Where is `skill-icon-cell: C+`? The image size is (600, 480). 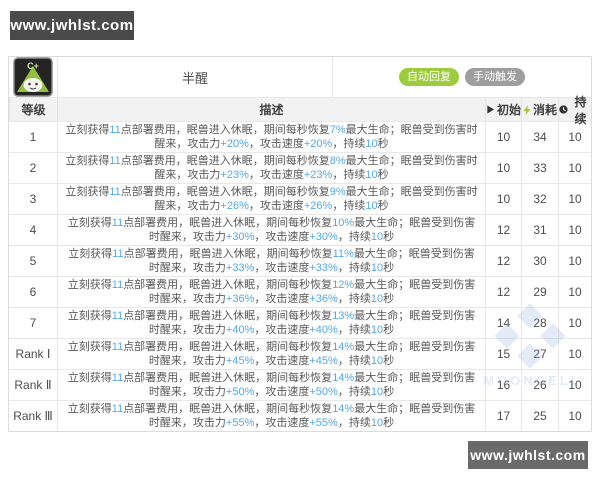 skill-icon-cell: C+ is located at coordinates (33, 77).